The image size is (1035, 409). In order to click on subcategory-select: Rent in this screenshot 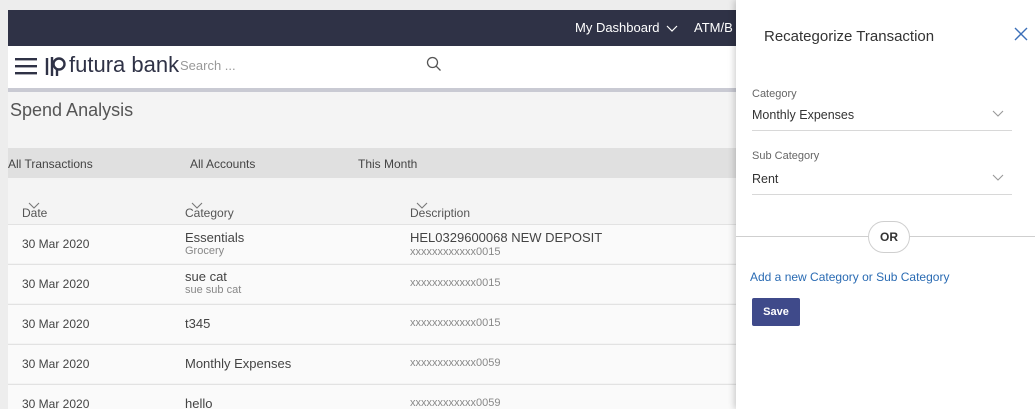, I will do `click(882, 181)`.